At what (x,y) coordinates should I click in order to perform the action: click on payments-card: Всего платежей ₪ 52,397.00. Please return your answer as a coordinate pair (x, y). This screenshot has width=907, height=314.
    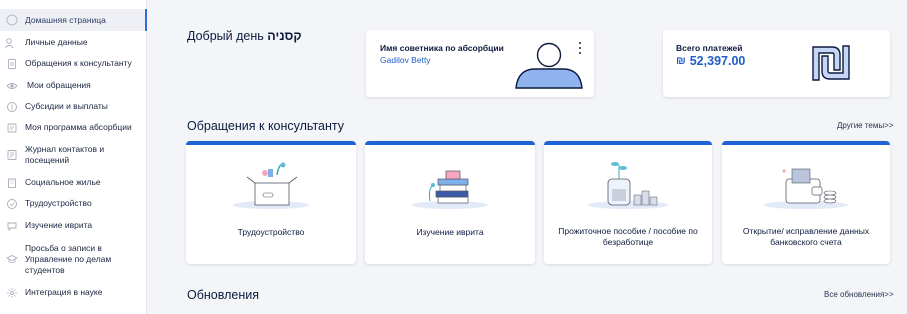
    Looking at the image, I should click on (776, 63).